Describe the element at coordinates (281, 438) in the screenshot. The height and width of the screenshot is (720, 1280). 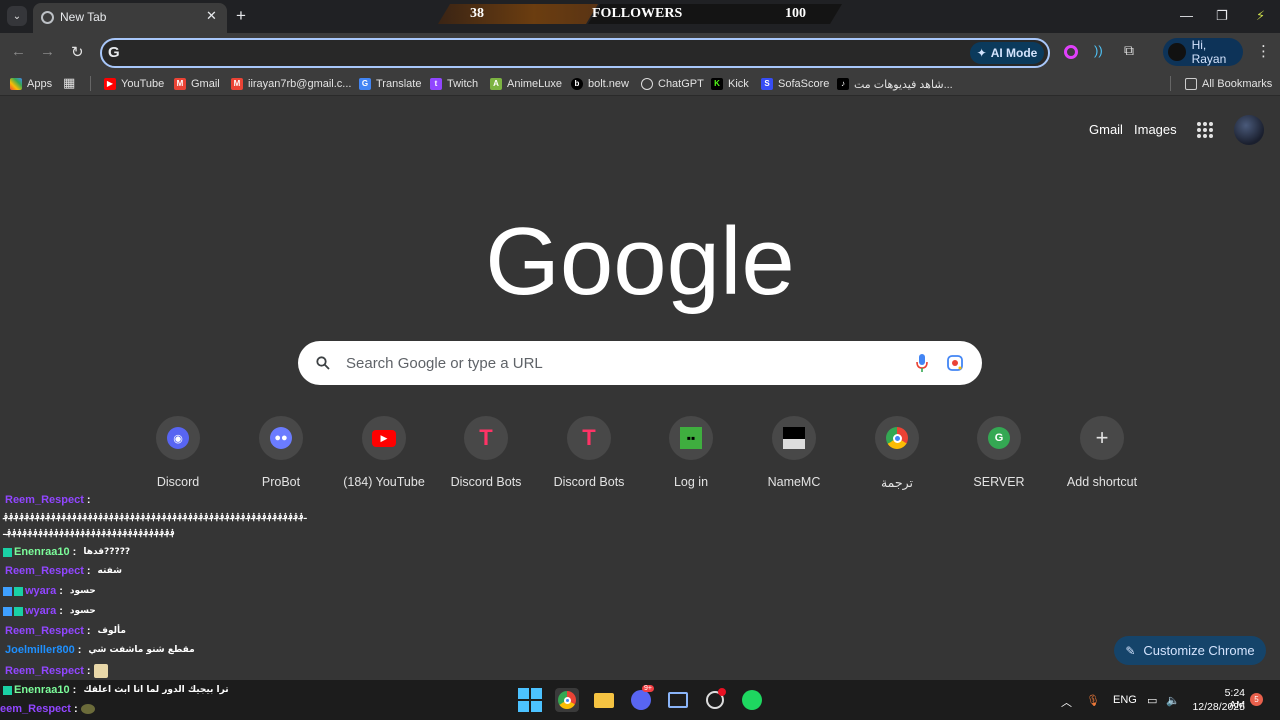
I see `shortcut-icon-bg: ●●` at that location.